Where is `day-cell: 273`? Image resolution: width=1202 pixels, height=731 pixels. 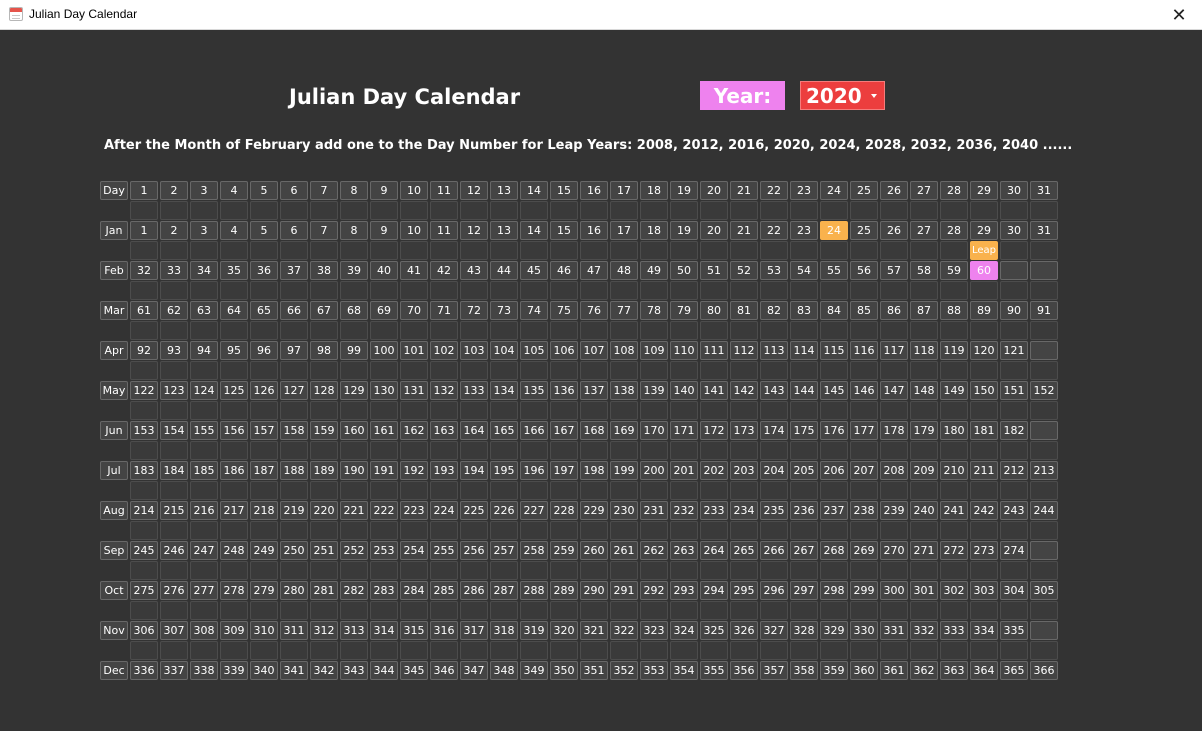
day-cell: 273 is located at coordinates (984, 550).